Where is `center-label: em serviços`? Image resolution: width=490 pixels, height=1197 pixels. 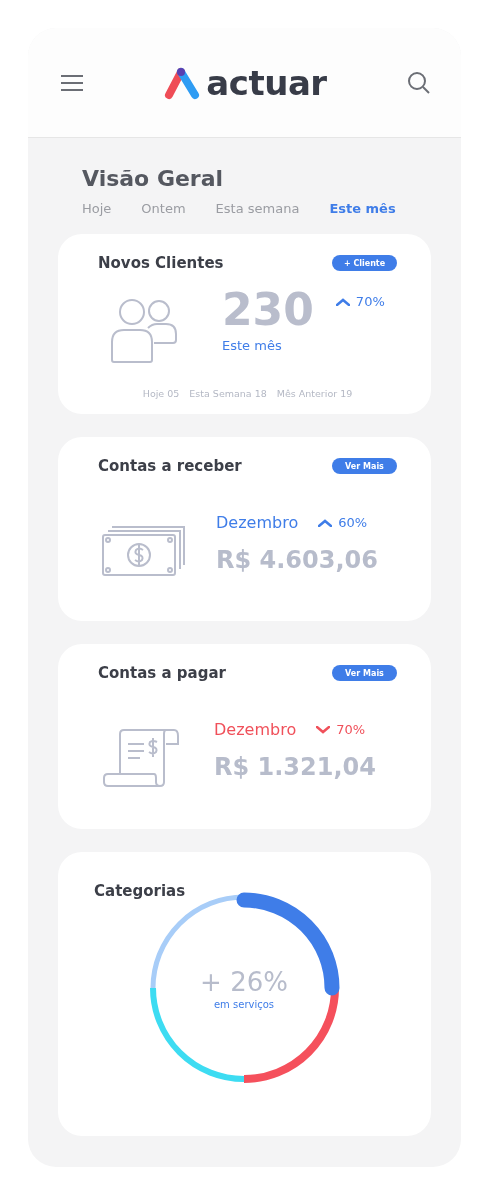
center-label: em serviços is located at coordinates (244, 1004).